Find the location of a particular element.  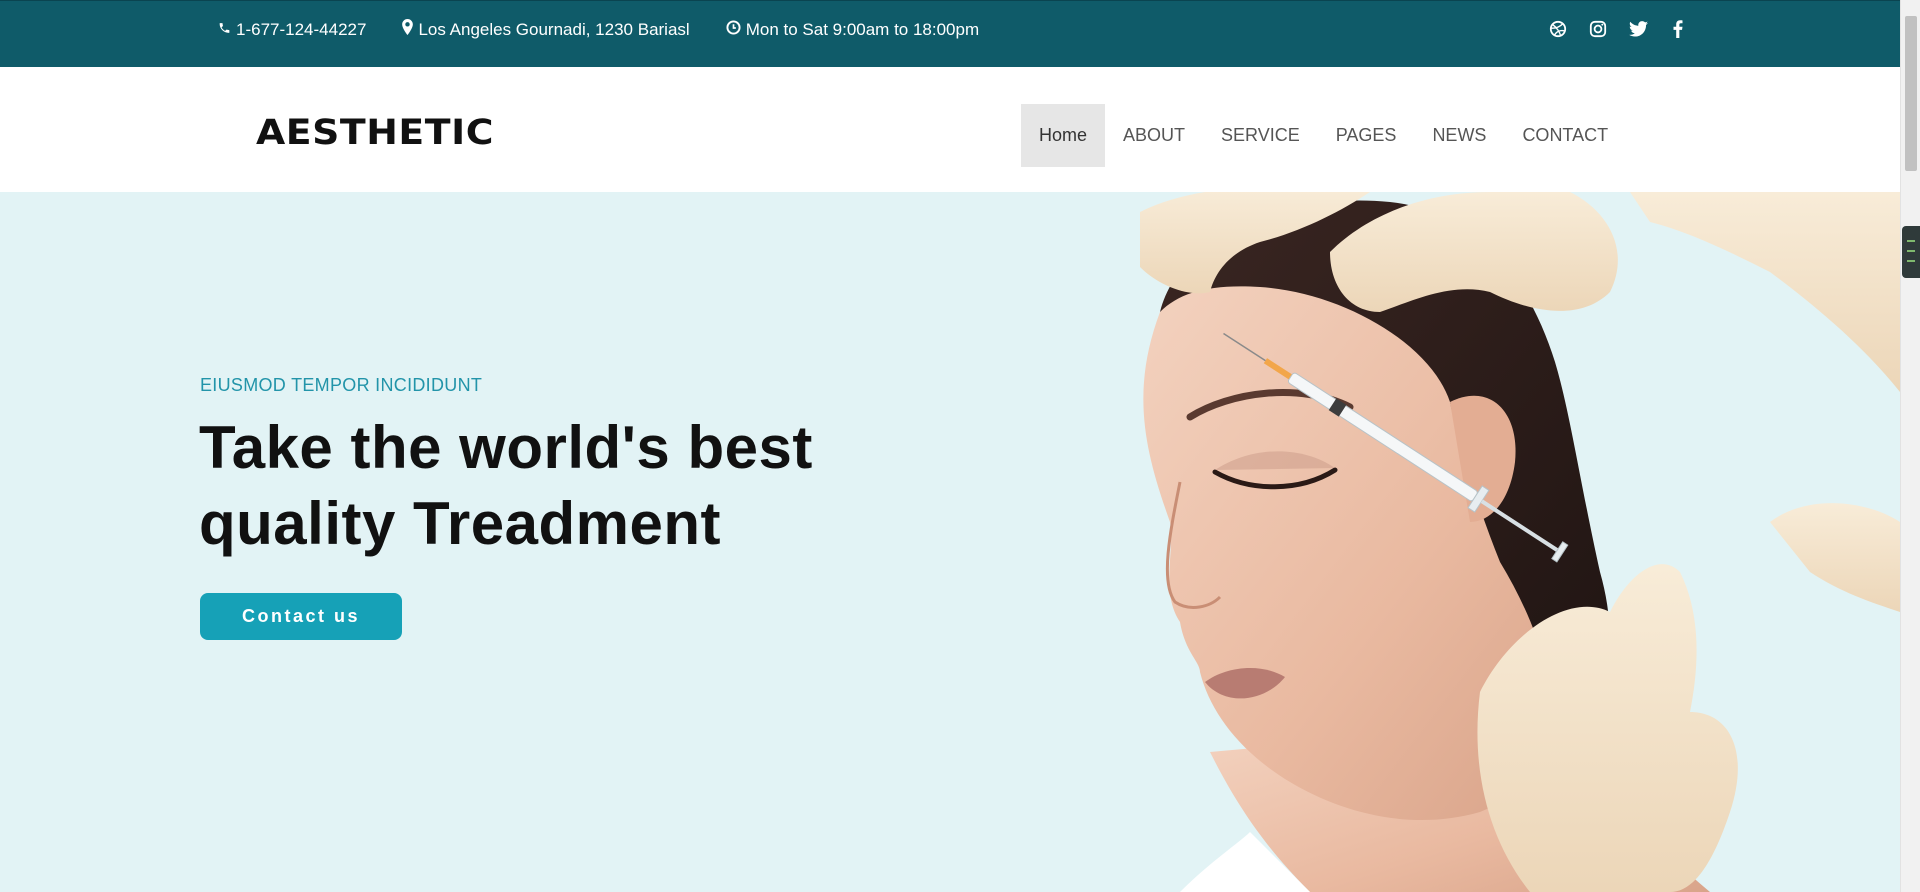

hours-item: Mon to Sat 9:00am to 18:00pm is located at coordinates (852, 30).